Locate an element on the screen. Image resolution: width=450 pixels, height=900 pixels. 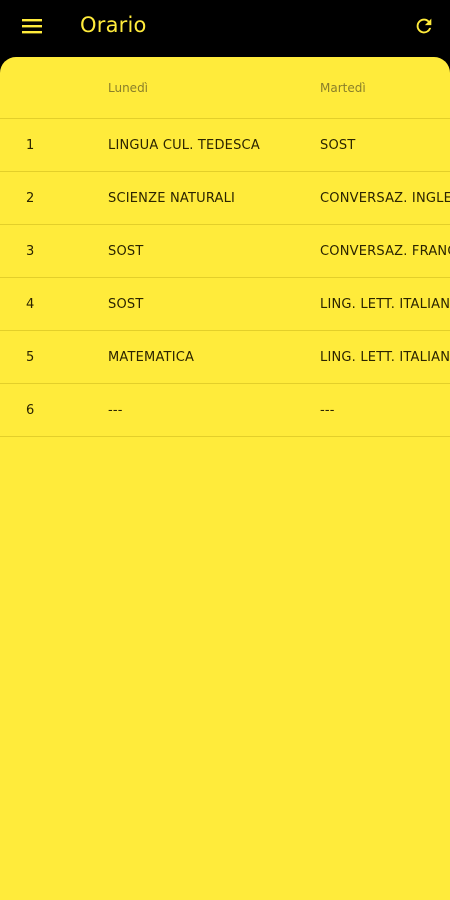
refresh-button is located at coordinates (424, 28).